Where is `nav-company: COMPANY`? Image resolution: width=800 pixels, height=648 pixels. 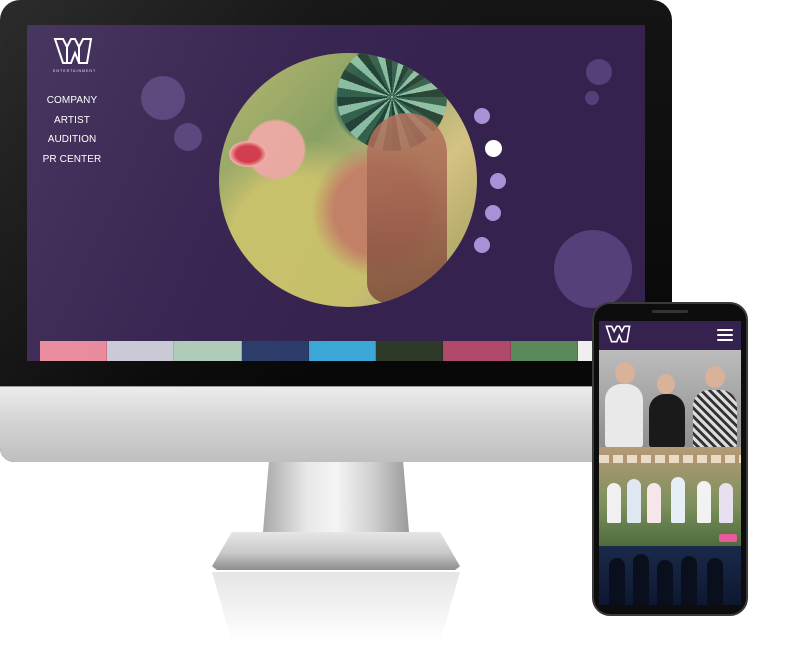
nav-company: COMPANY is located at coordinates (72, 101).